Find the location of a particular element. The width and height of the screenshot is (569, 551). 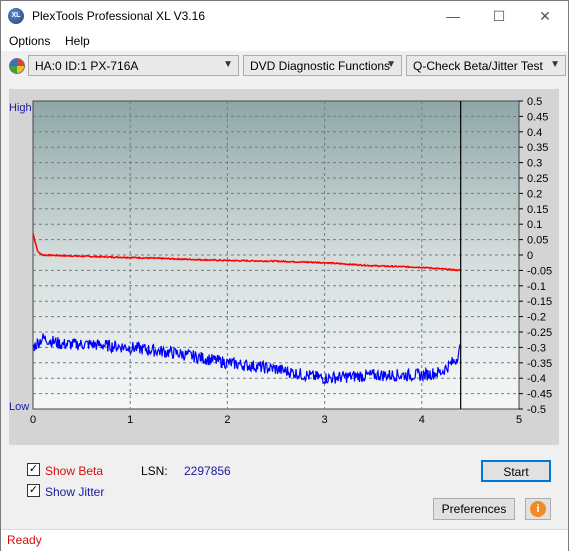

y-tick-label: 0.05 is located at coordinates (537, 241).